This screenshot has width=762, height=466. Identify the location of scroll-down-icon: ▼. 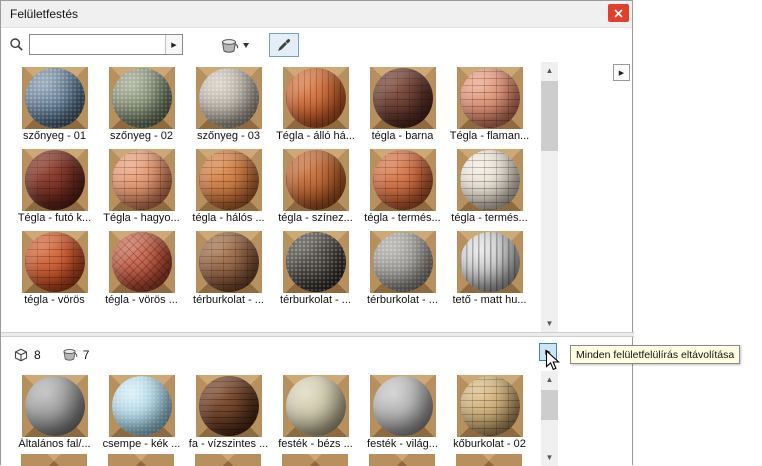
(549, 457).